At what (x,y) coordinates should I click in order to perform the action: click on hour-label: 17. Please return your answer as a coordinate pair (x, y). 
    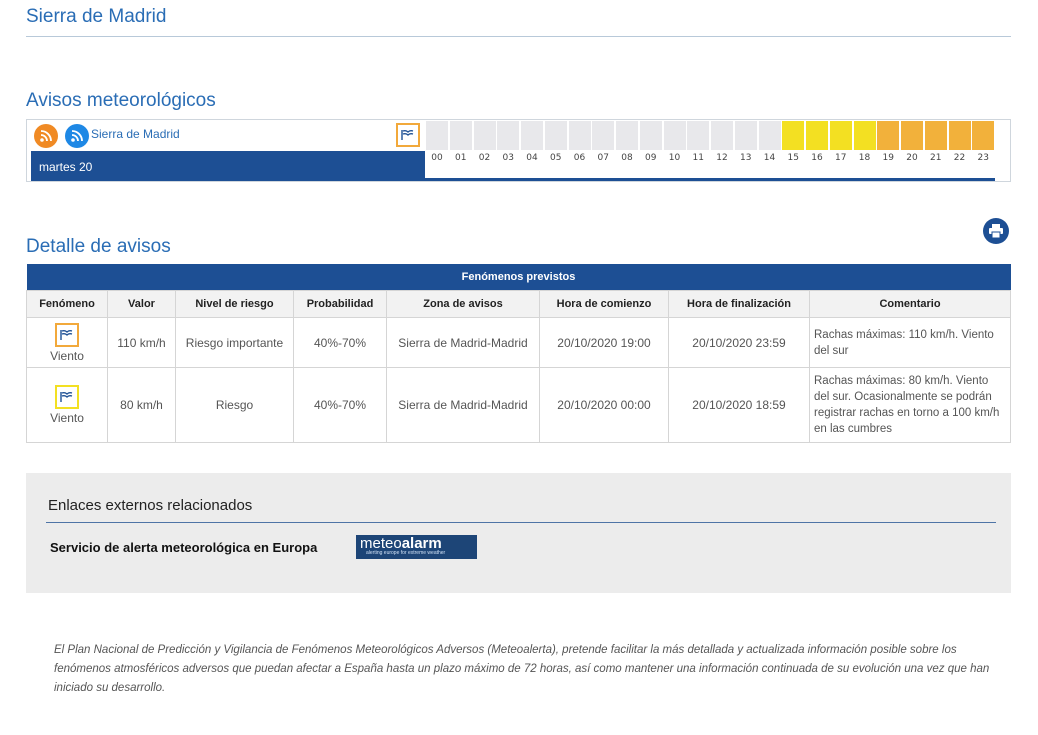
    Looking at the image, I should click on (841, 158).